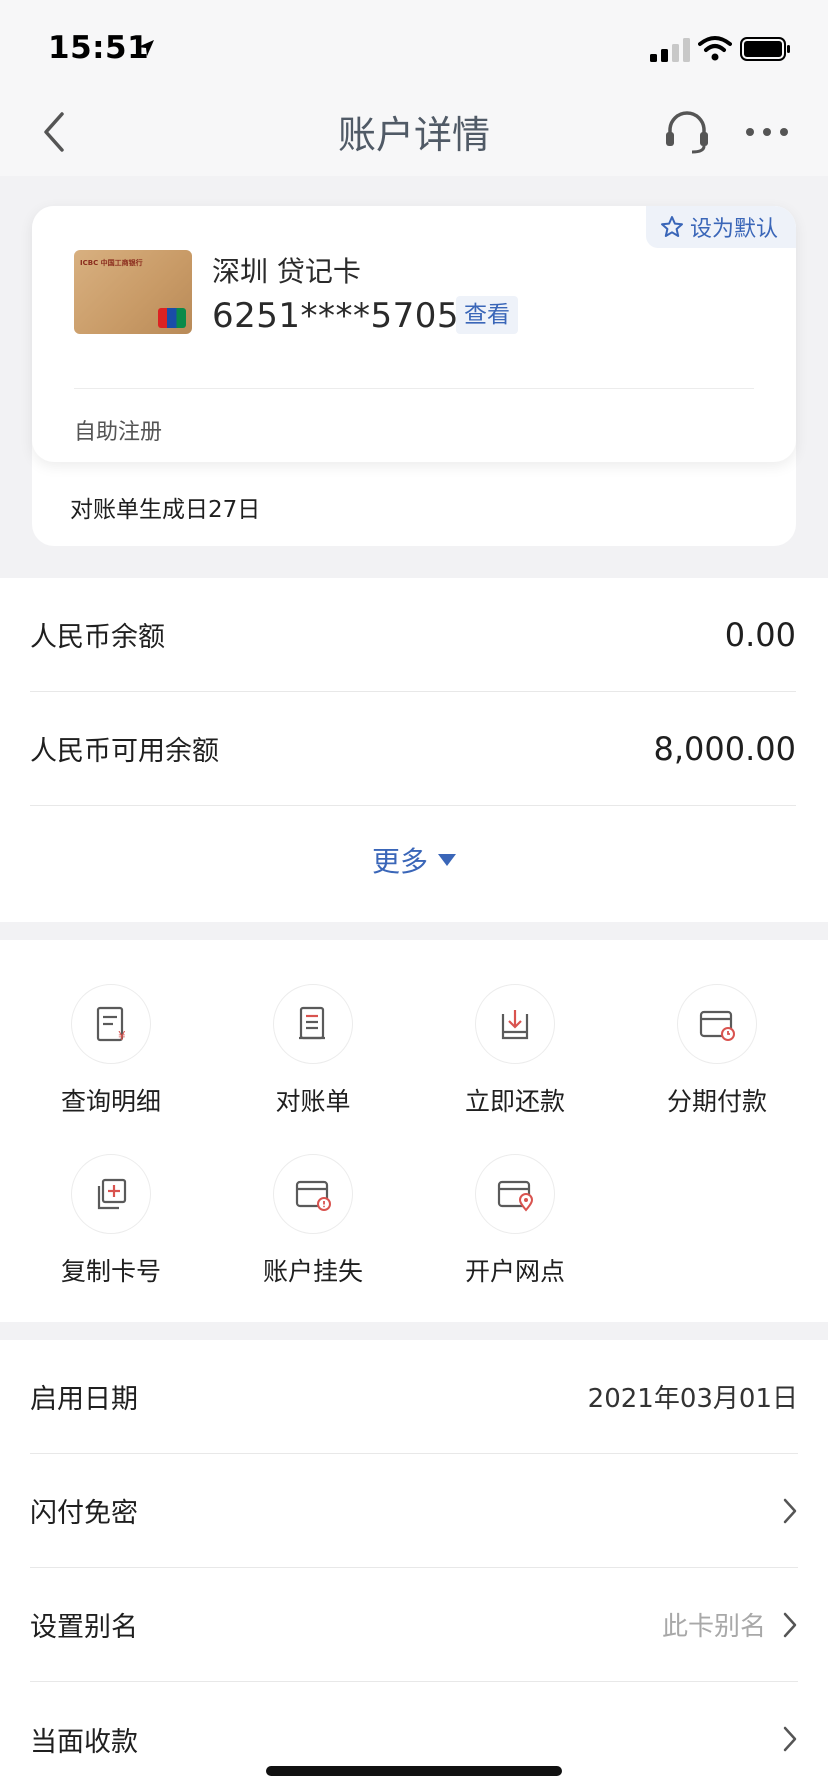 The image size is (828, 1792). What do you see at coordinates (687, 133) in the screenshot?
I see `customer-service-headset-icon` at bounding box center [687, 133].